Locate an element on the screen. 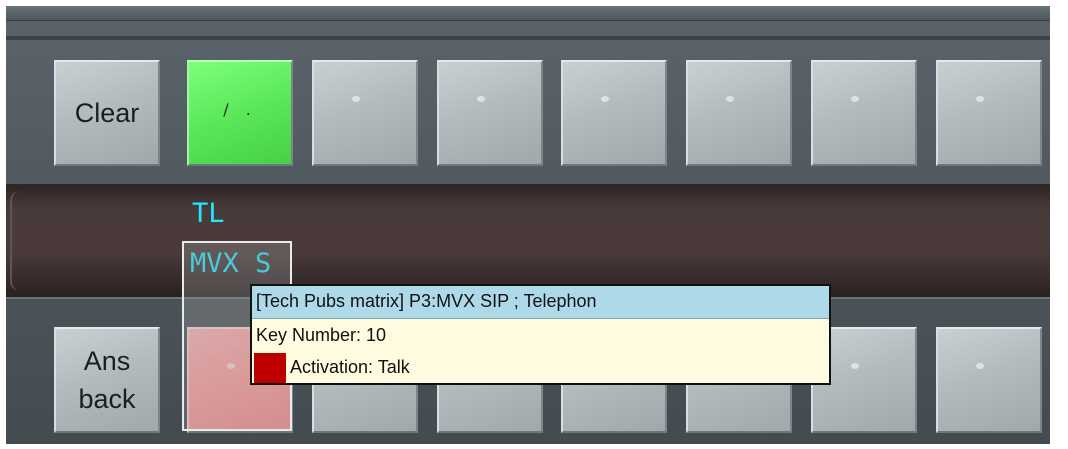 The height and width of the screenshot is (449, 1068). talk-key-label: ∕ . is located at coordinates (240, 109).